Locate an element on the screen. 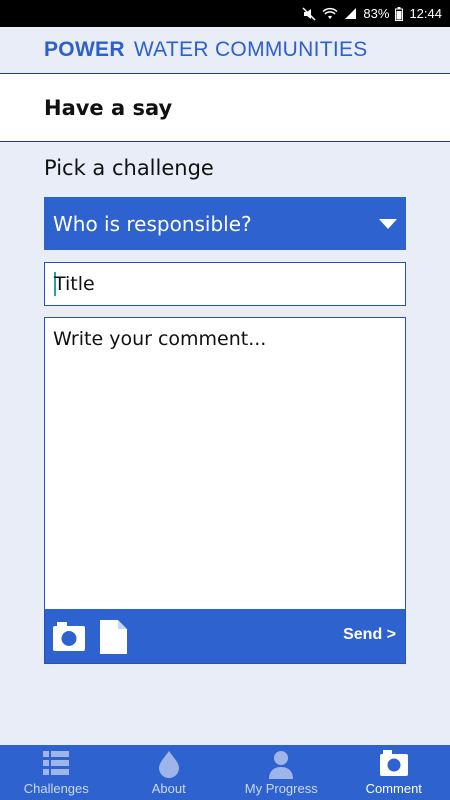 The height and width of the screenshot is (800, 450). nav-label-about: About is located at coordinates (168, 788).